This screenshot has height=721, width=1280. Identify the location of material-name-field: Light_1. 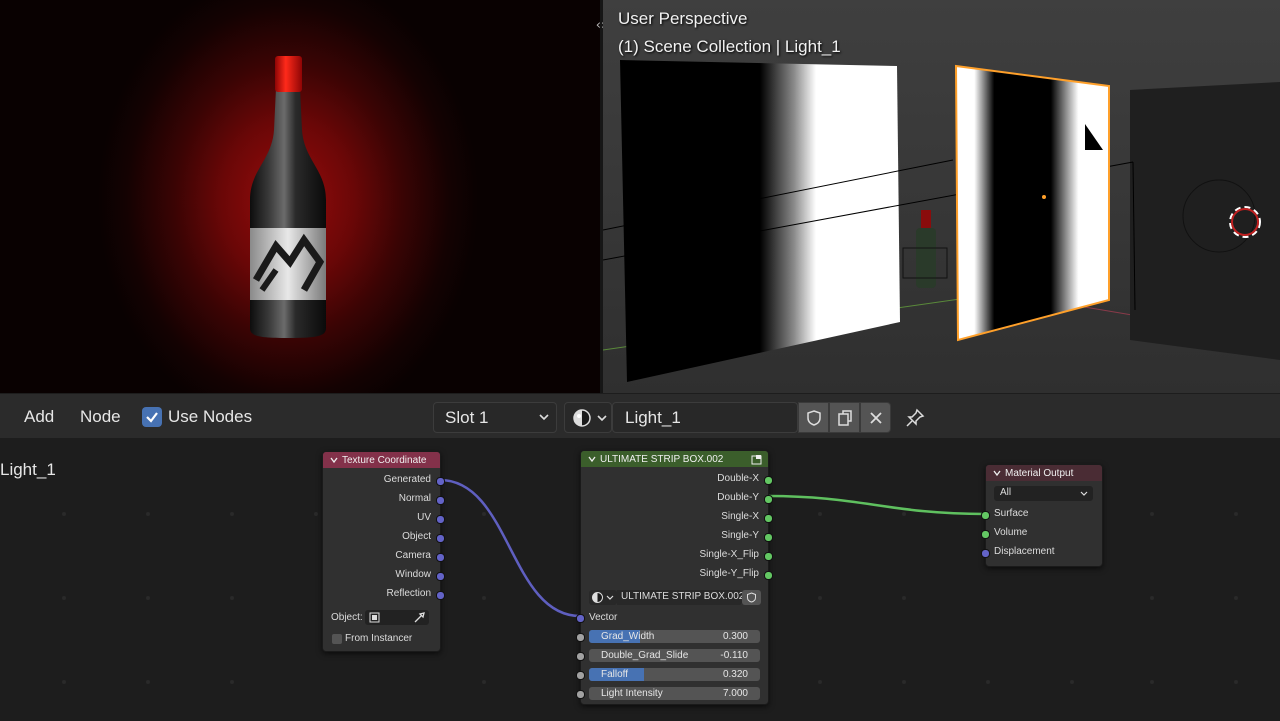
(705, 417).